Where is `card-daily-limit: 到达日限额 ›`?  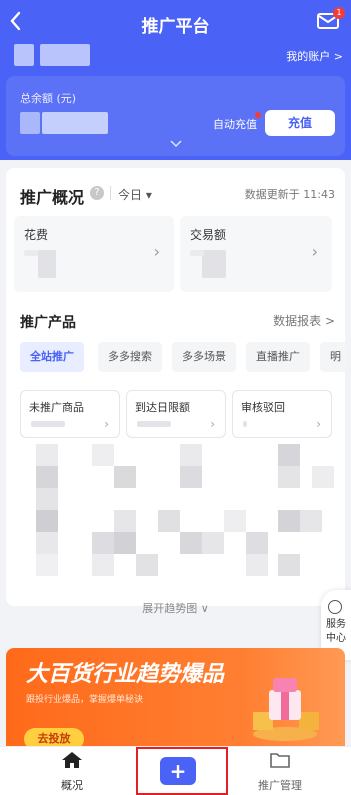
card-daily-limit: 到达日限额 › is located at coordinates (176, 414).